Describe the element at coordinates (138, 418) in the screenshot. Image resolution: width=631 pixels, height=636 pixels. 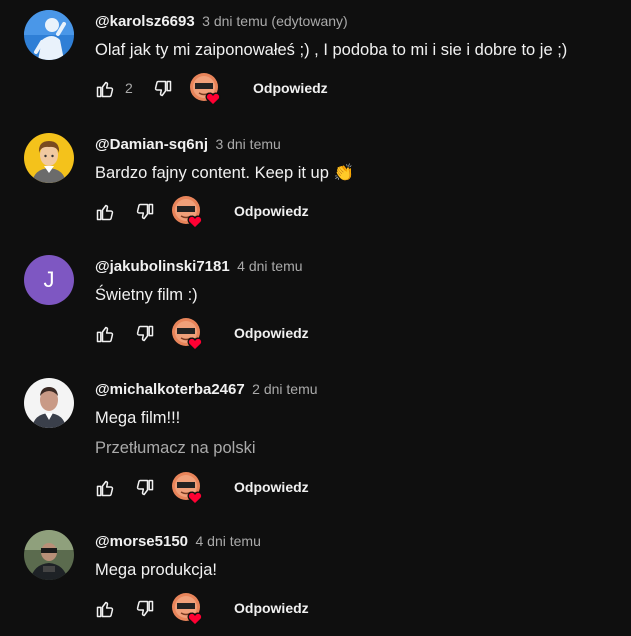
I see `comment-text: Mega film!!!` at that location.